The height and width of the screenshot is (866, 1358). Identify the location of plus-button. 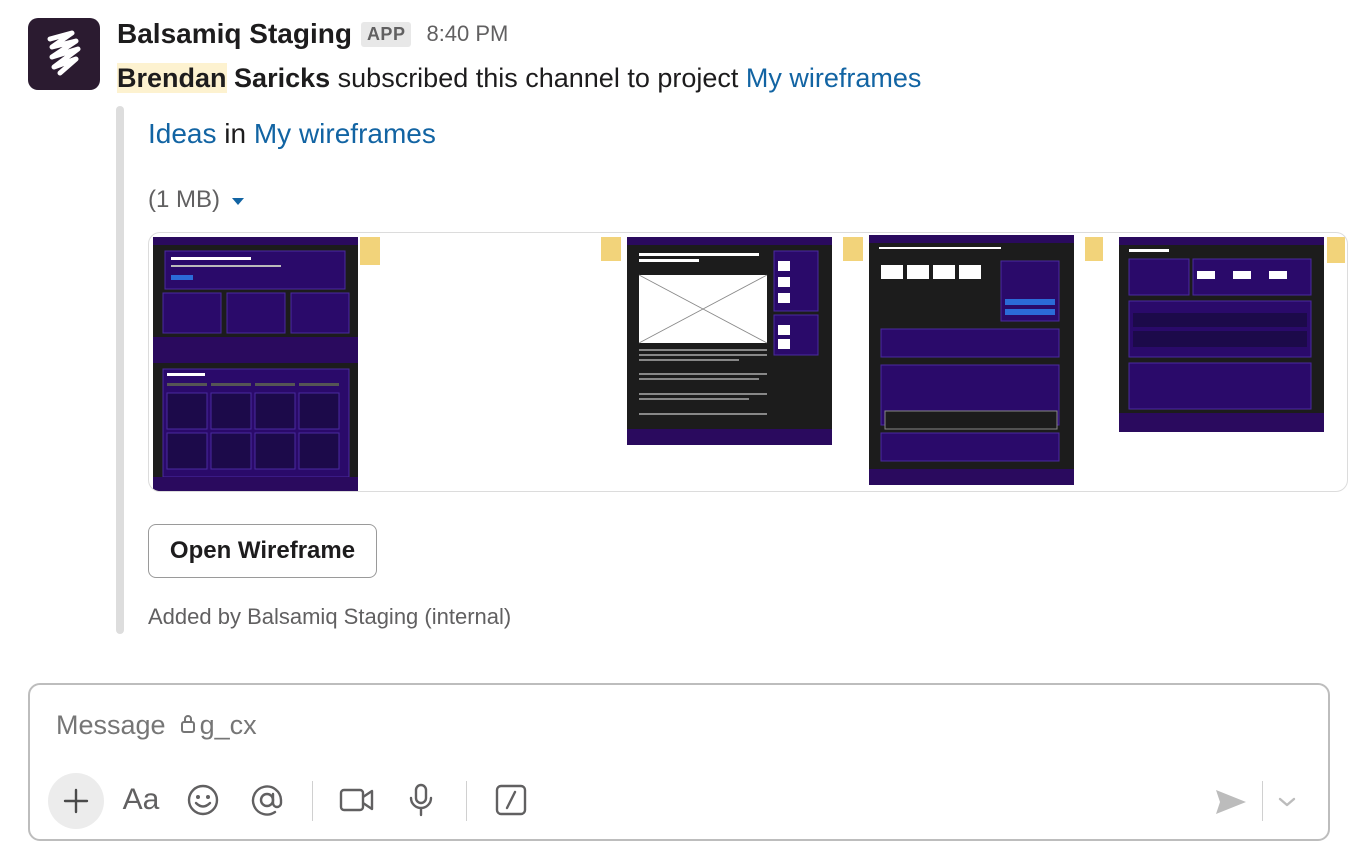
(76, 801).